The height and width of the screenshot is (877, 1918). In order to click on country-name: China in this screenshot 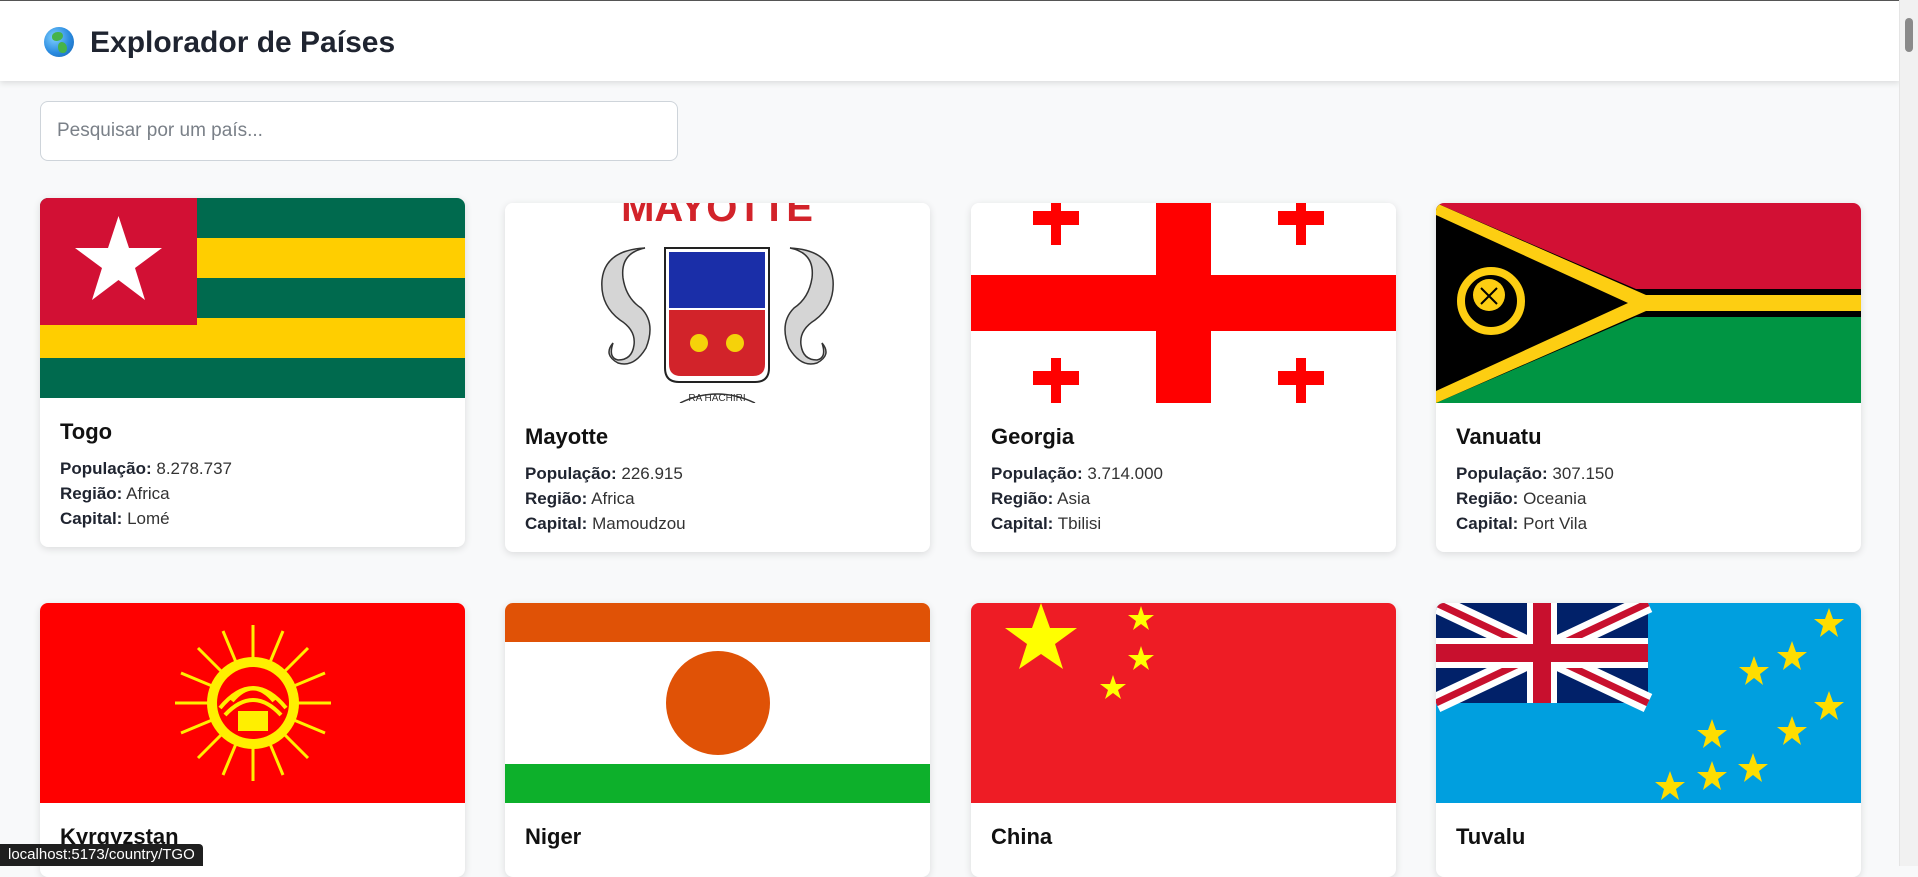, I will do `click(1022, 836)`.